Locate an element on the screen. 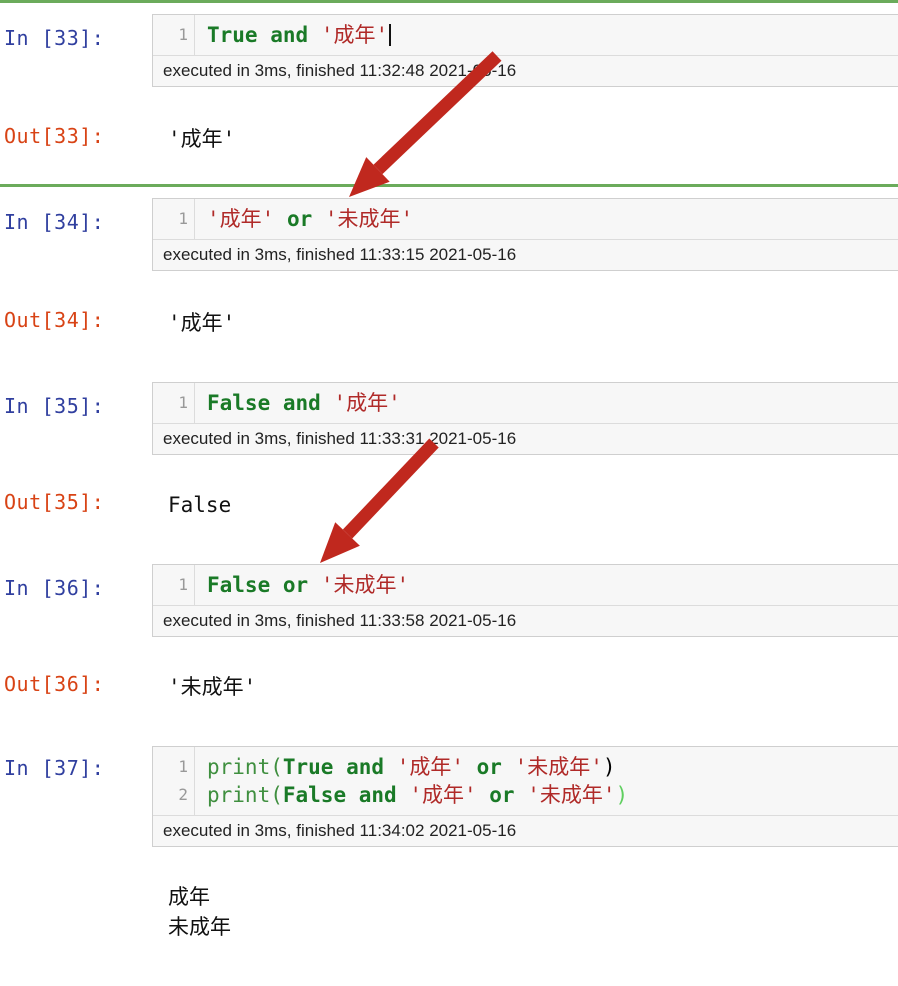 The width and height of the screenshot is (898, 986). token-keyword: False or is located at coordinates (258, 585).